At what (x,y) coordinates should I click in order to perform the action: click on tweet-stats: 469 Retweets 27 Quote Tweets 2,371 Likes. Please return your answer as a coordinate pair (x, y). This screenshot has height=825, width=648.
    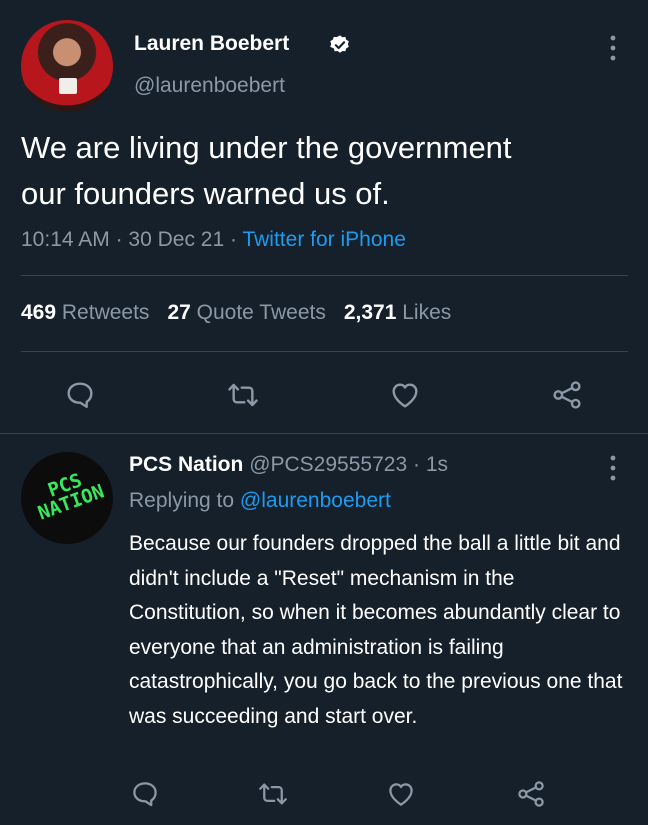
    Looking at the image, I should click on (236, 313).